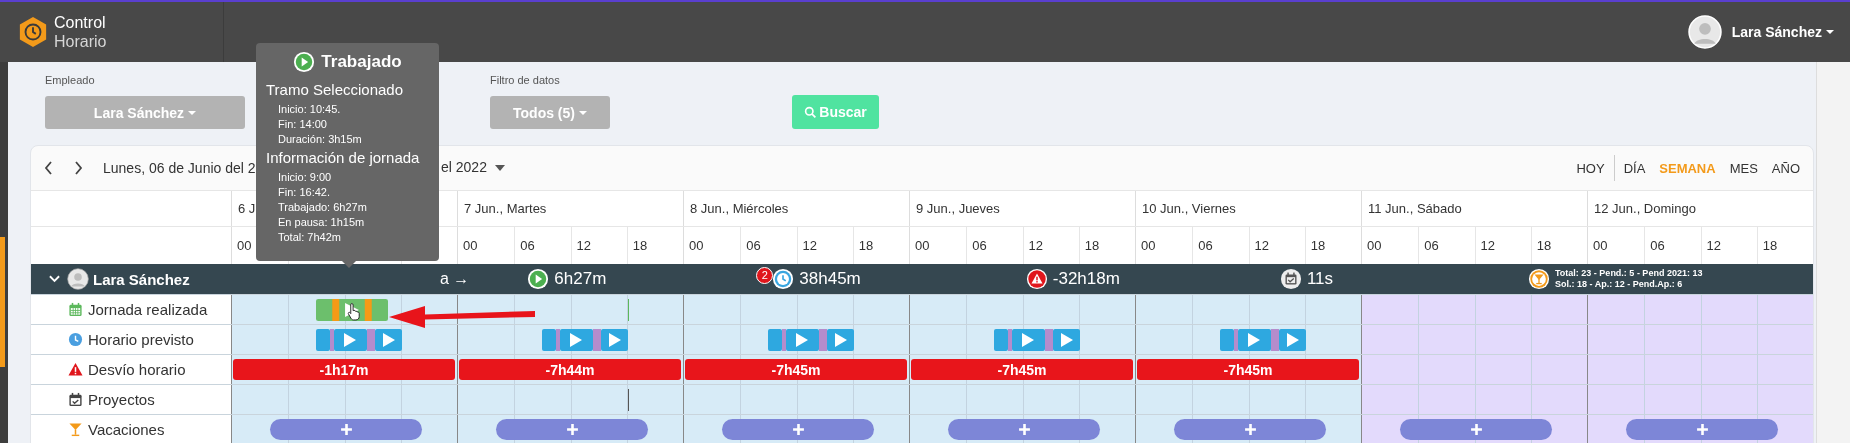 Image resolution: width=1850 pixels, height=443 pixels. Describe the element at coordinates (75, 369) in the screenshot. I see `warning-icon` at that location.